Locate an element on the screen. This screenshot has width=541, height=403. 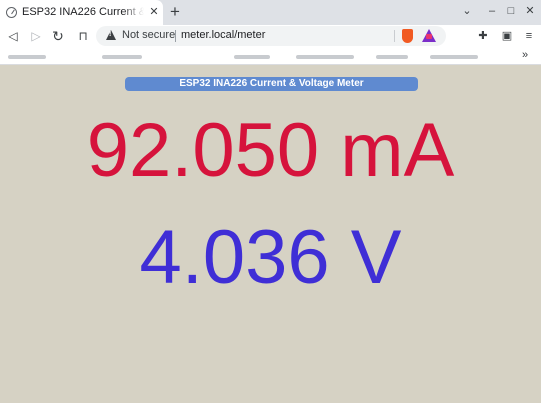
url-text: meter.local/meter is located at coordinates (223, 35).